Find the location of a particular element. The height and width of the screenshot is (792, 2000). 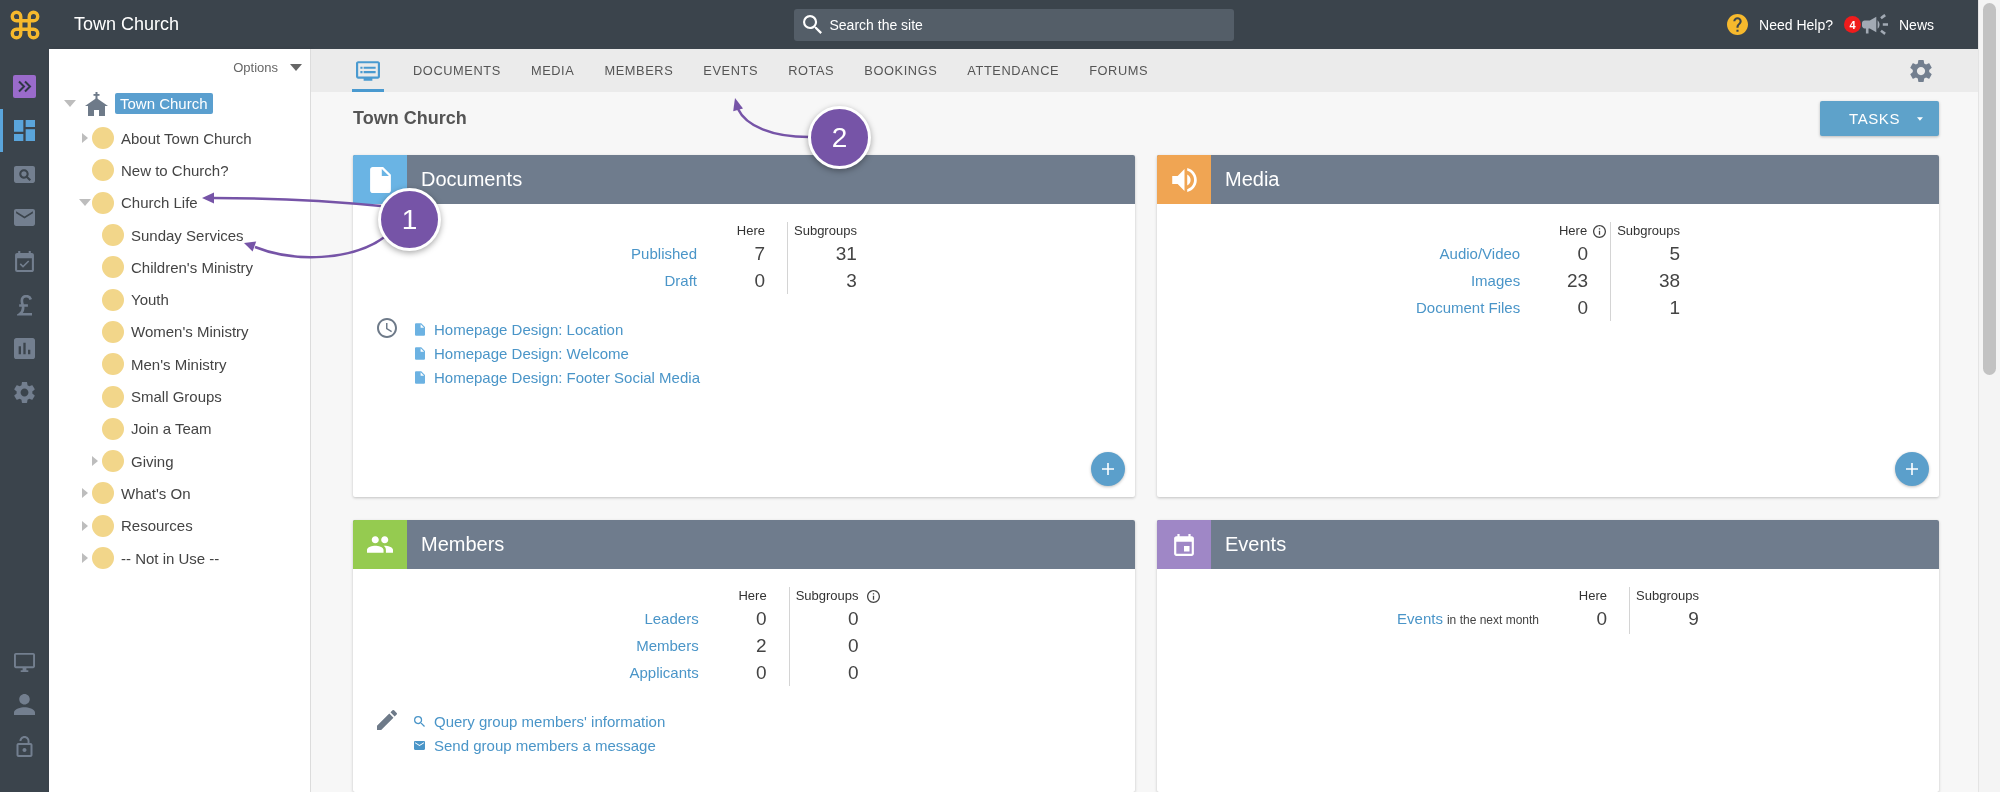

document-link: Homepage Design: Welcome is located at coordinates (531, 353).